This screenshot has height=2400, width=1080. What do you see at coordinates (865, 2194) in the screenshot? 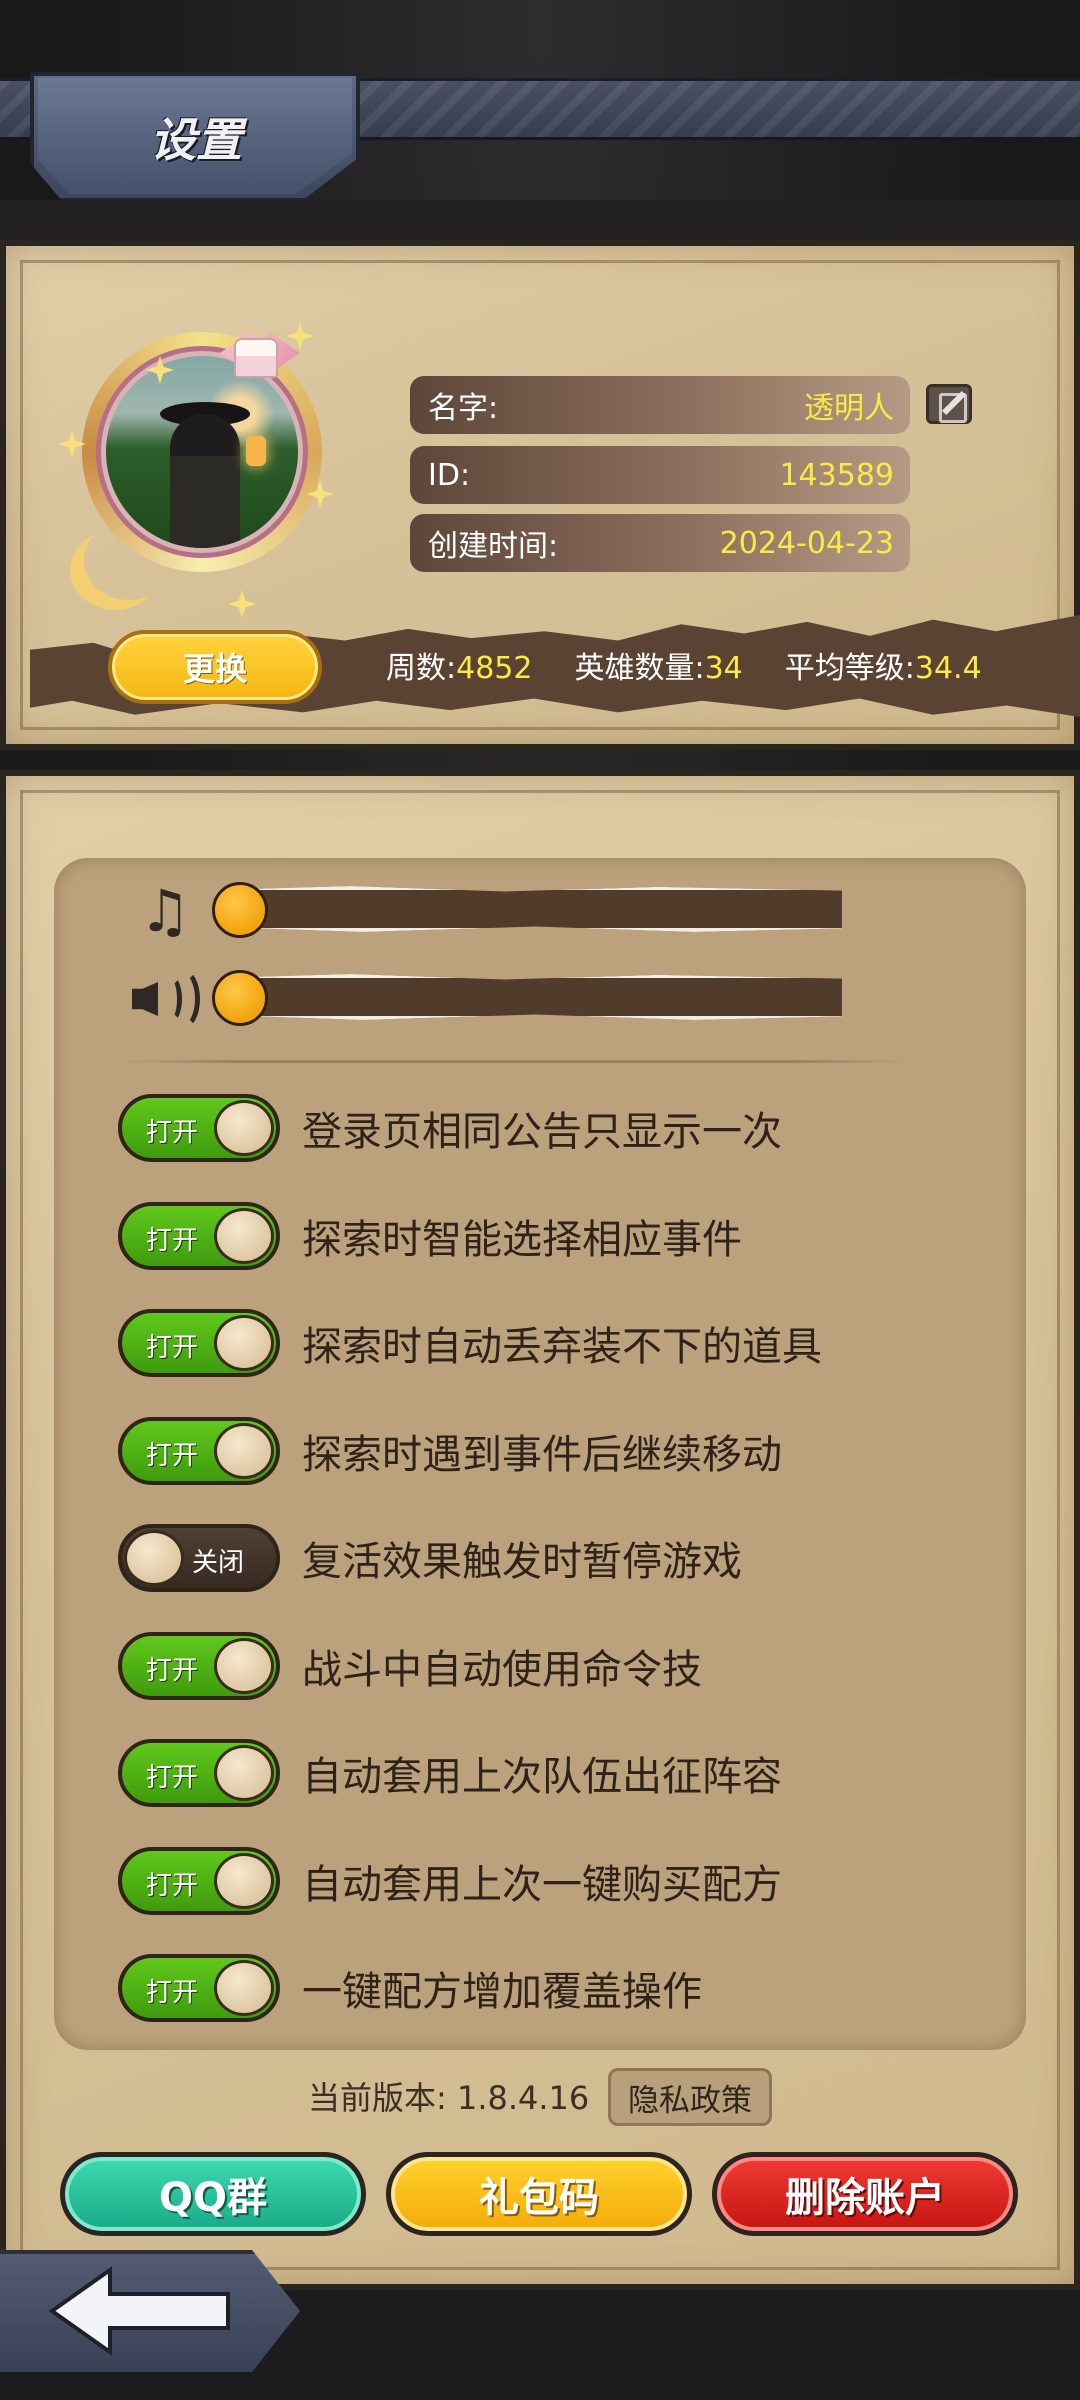
I see `delete-account-button: 删除账户` at bounding box center [865, 2194].